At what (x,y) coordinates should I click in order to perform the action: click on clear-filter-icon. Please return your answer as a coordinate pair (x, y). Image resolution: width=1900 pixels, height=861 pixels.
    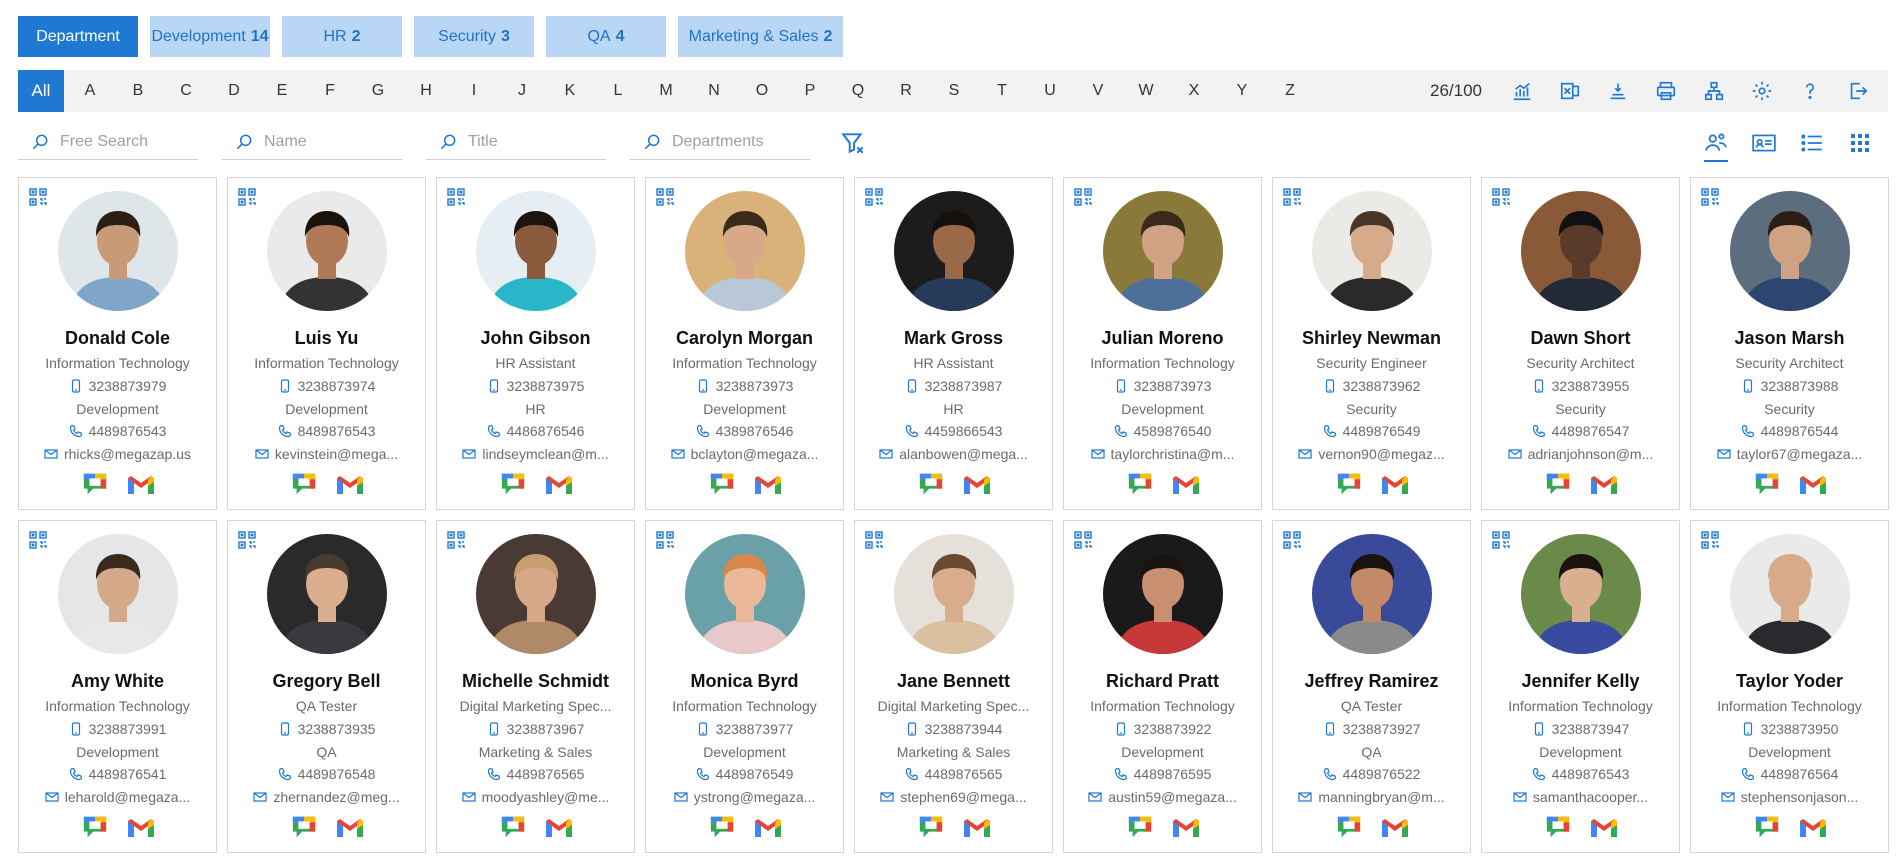
    Looking at the image, I should click on (853, 143).